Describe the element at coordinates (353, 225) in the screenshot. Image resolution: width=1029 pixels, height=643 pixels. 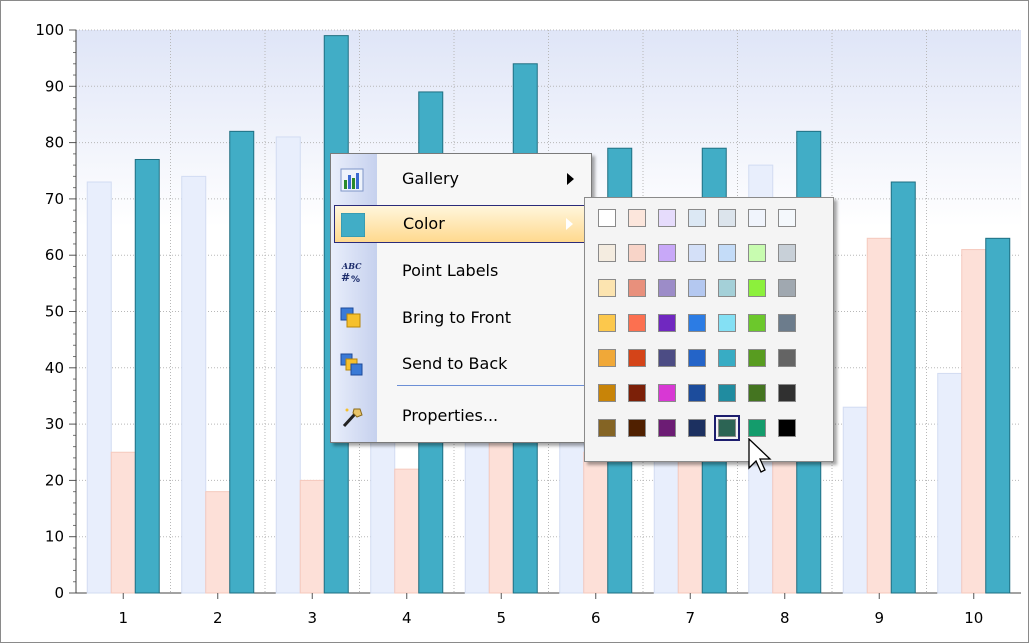
I see `color-icon` at that location.